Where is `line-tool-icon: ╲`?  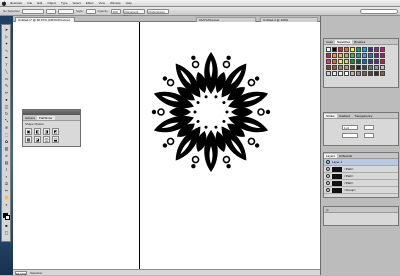 line-tool-icon: ╲ is located at coordinates (6, 71).